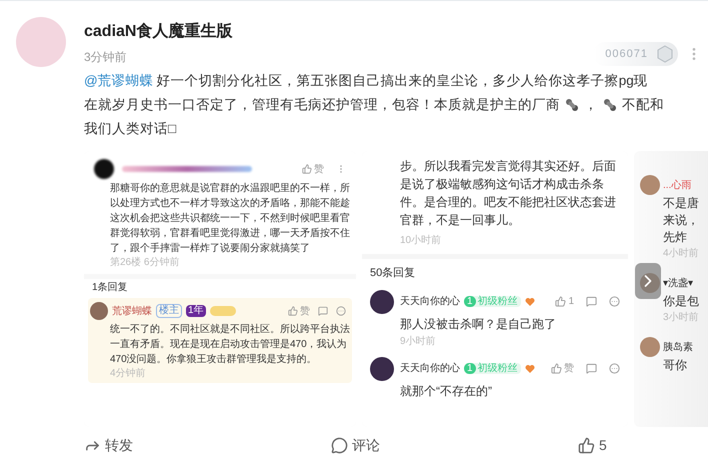  What do you see at coordinates (418, 341) in the screenshot?
I see `reply-time: 9小时前` at bounding box center [418, 341].